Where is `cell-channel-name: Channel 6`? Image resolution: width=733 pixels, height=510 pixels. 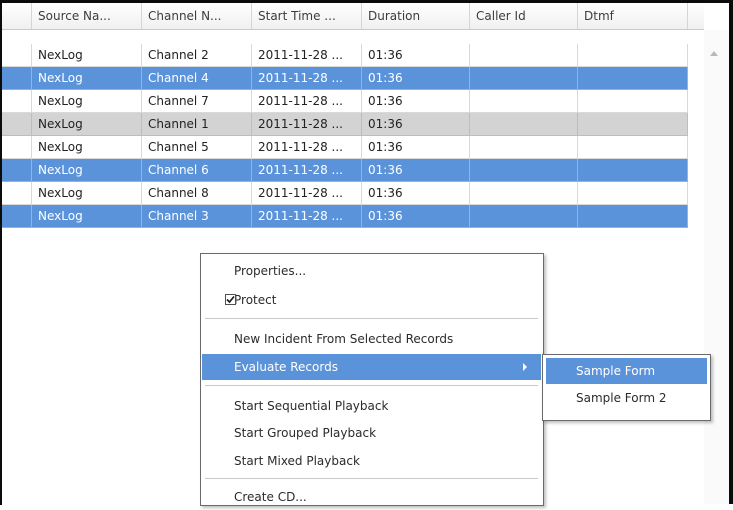
cell-channel-name: Channel 6 is located at coordinates (197, 170).